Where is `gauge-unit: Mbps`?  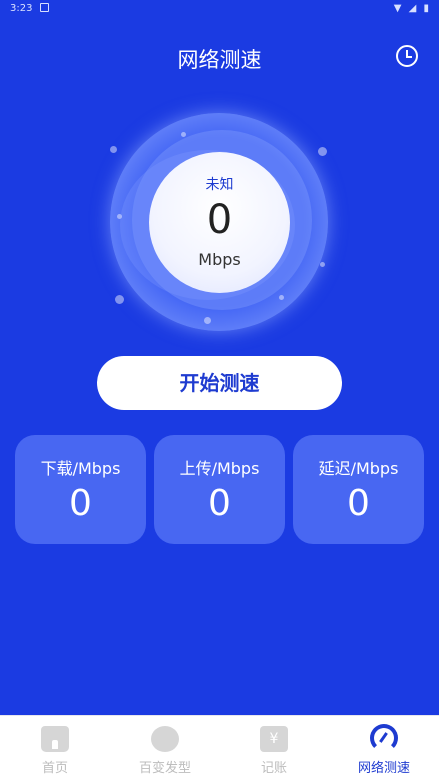
gauge-unit: Mbps is located at coordinates (219, 259).